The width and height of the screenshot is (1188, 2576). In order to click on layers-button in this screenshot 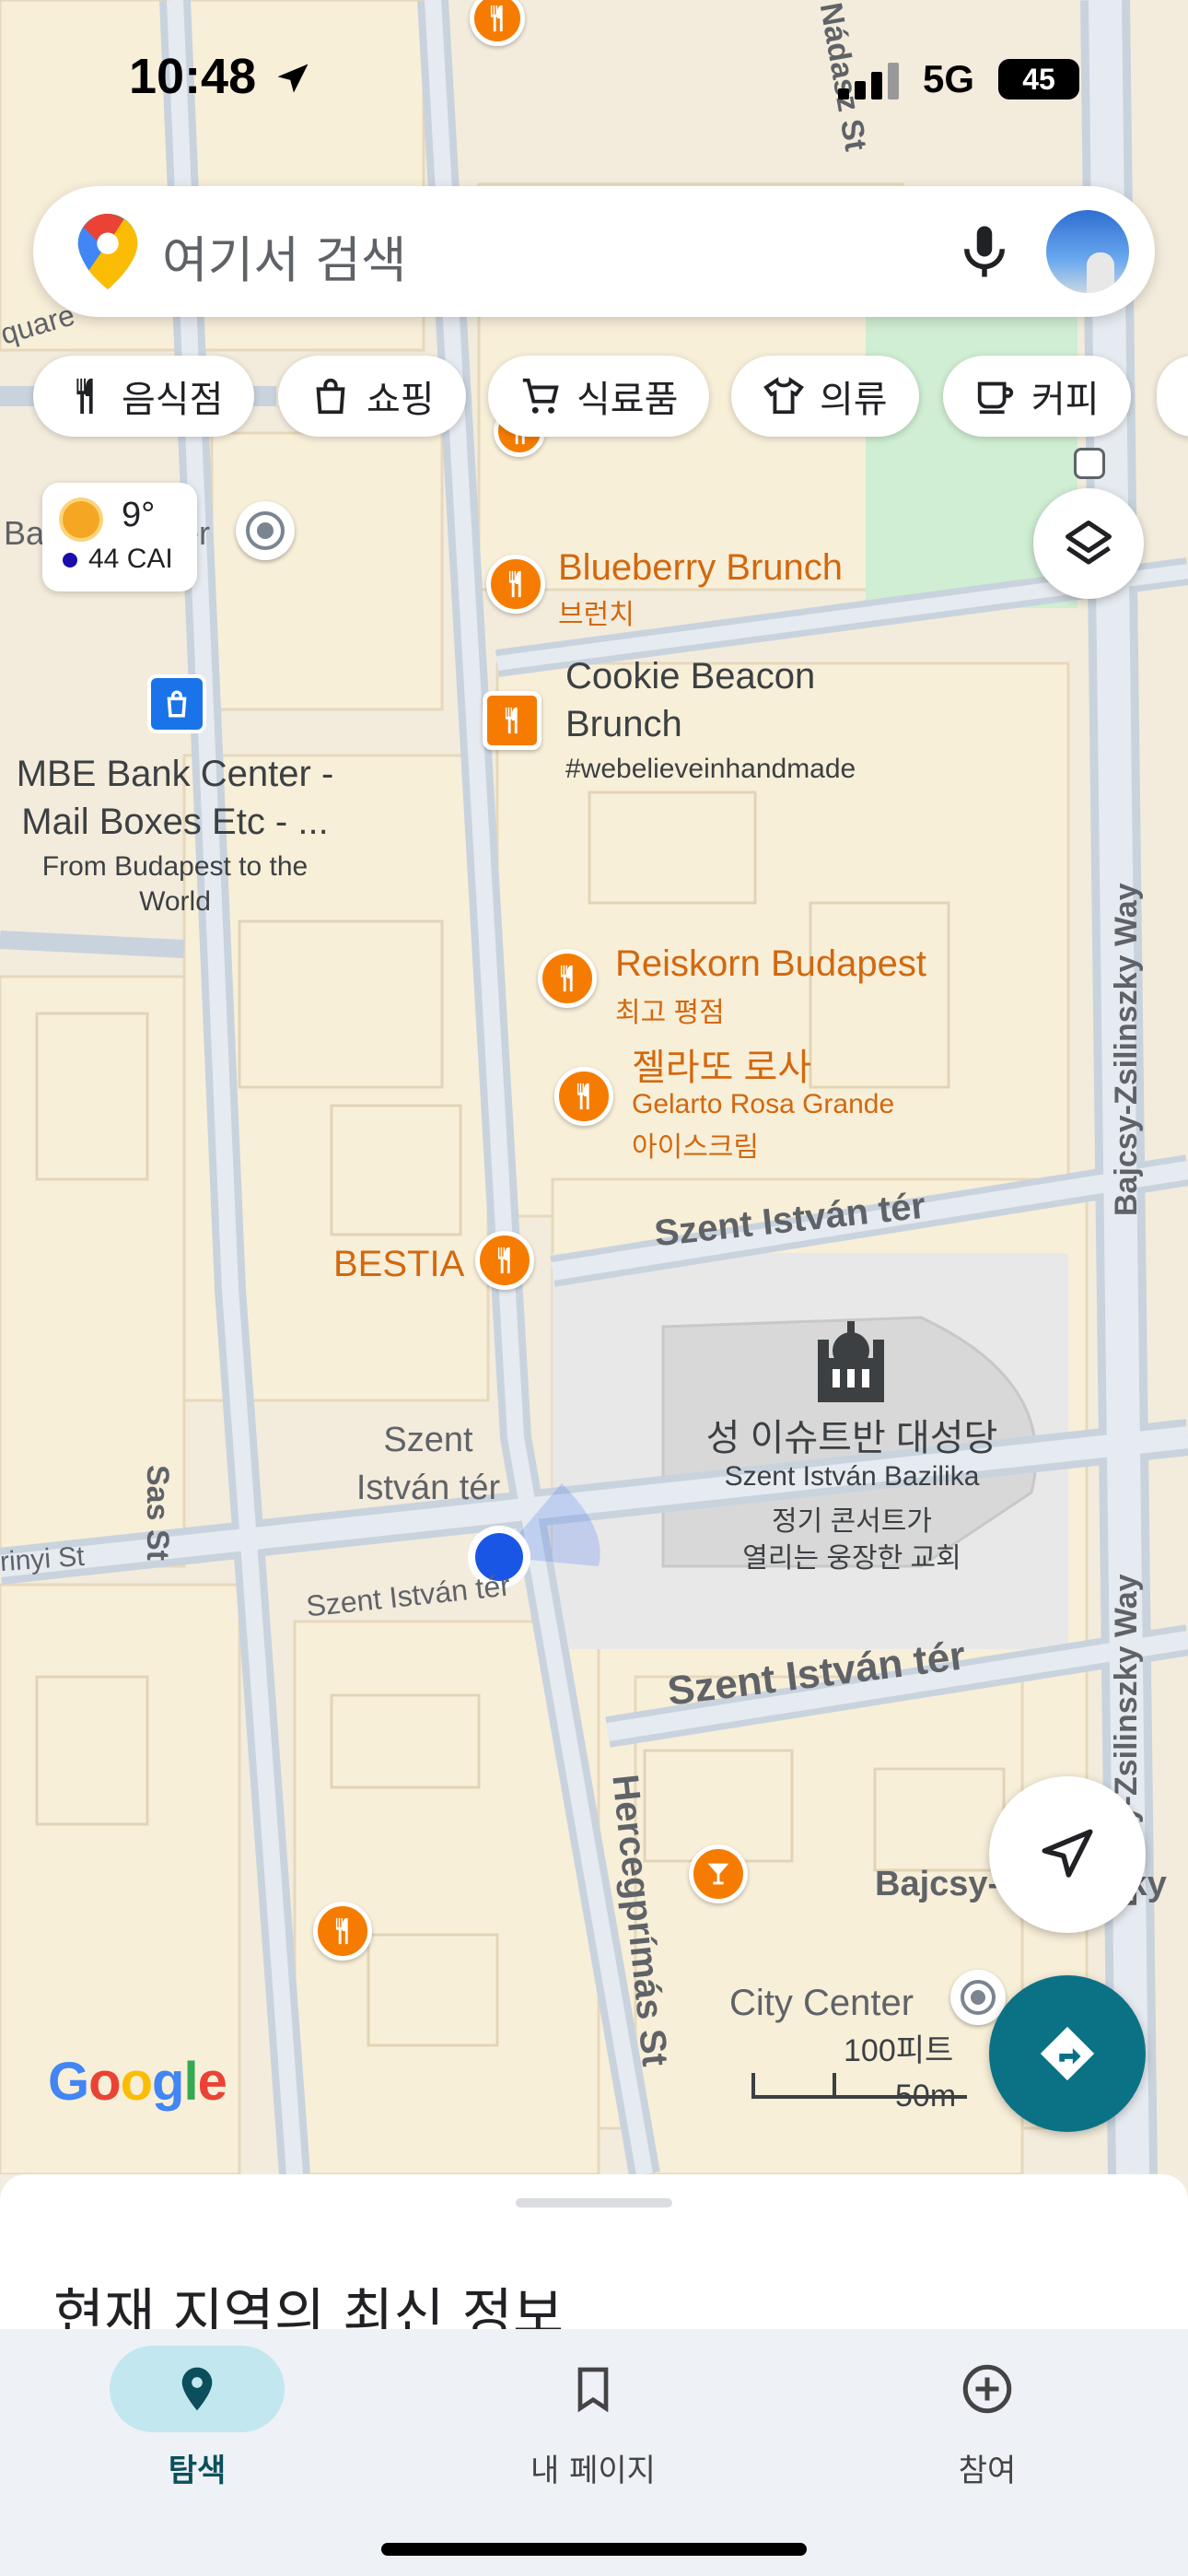, I will do `click(1088, 543)`.